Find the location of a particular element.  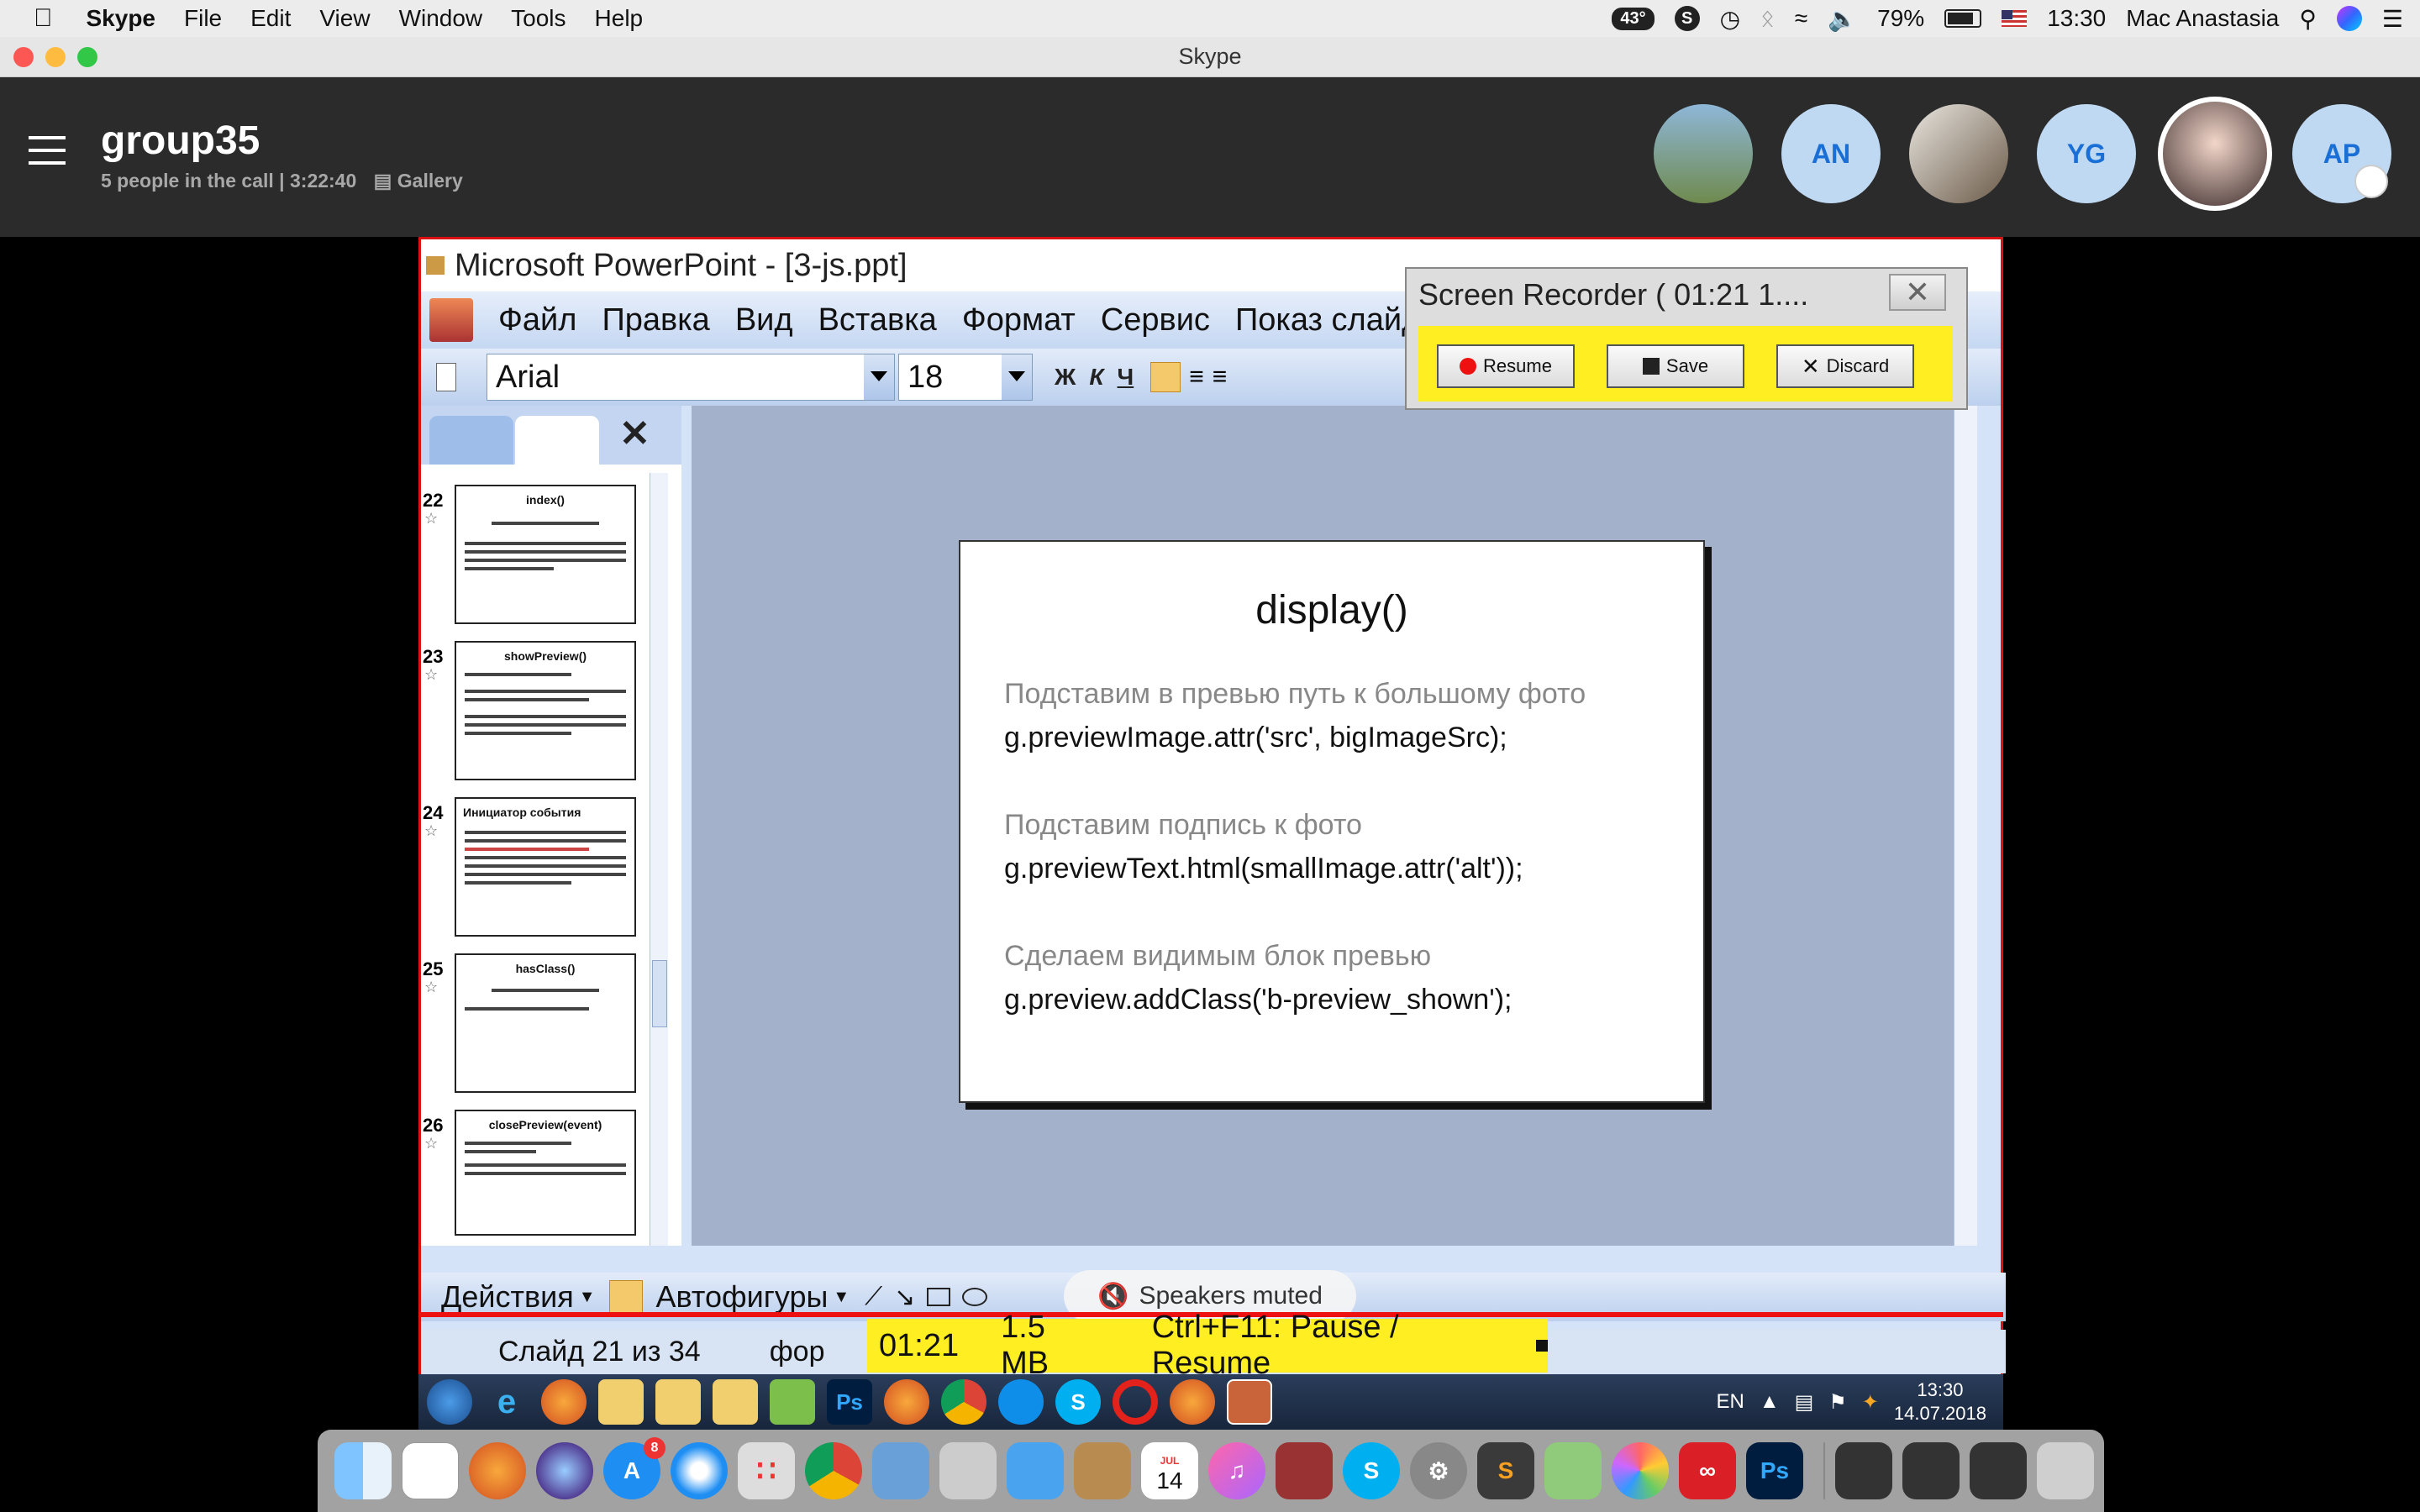

battery-percent: 79% is located at coordinates (1901, 18).